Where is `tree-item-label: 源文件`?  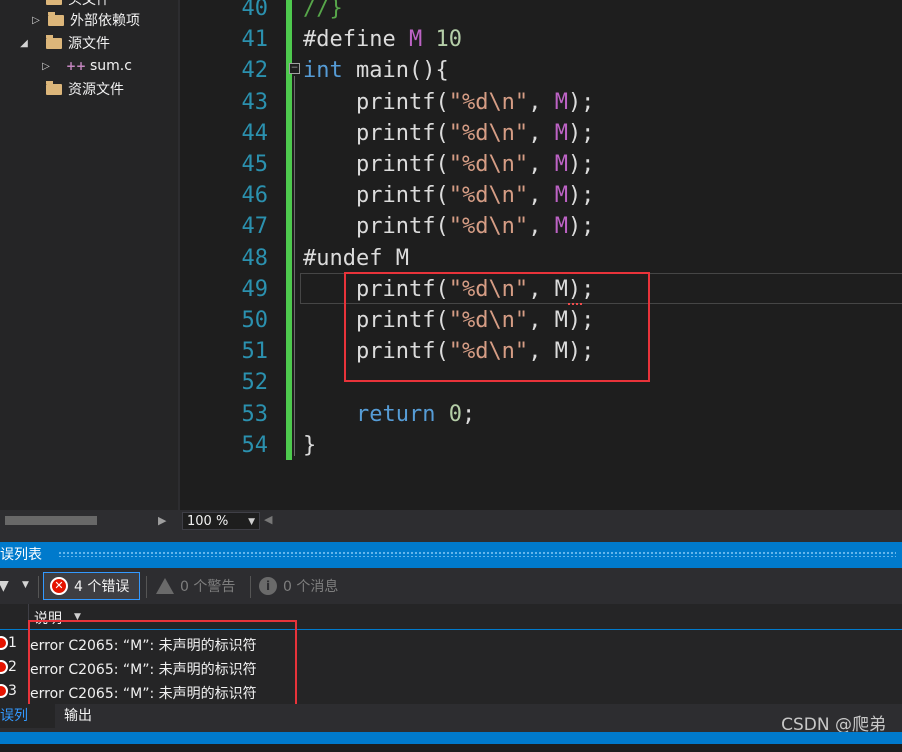 tree-item-label: 源文件 is located at coordinates (89, 44).